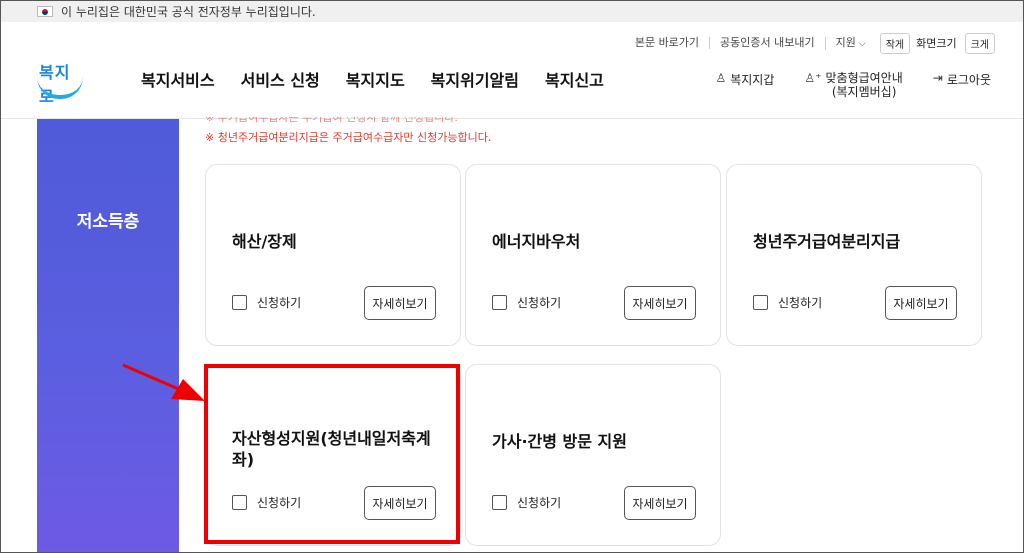  What do you see at coordinates (264, 241) in the screenshot?
I see `card-title: 해산/장제` at bounding box center [264, 241].